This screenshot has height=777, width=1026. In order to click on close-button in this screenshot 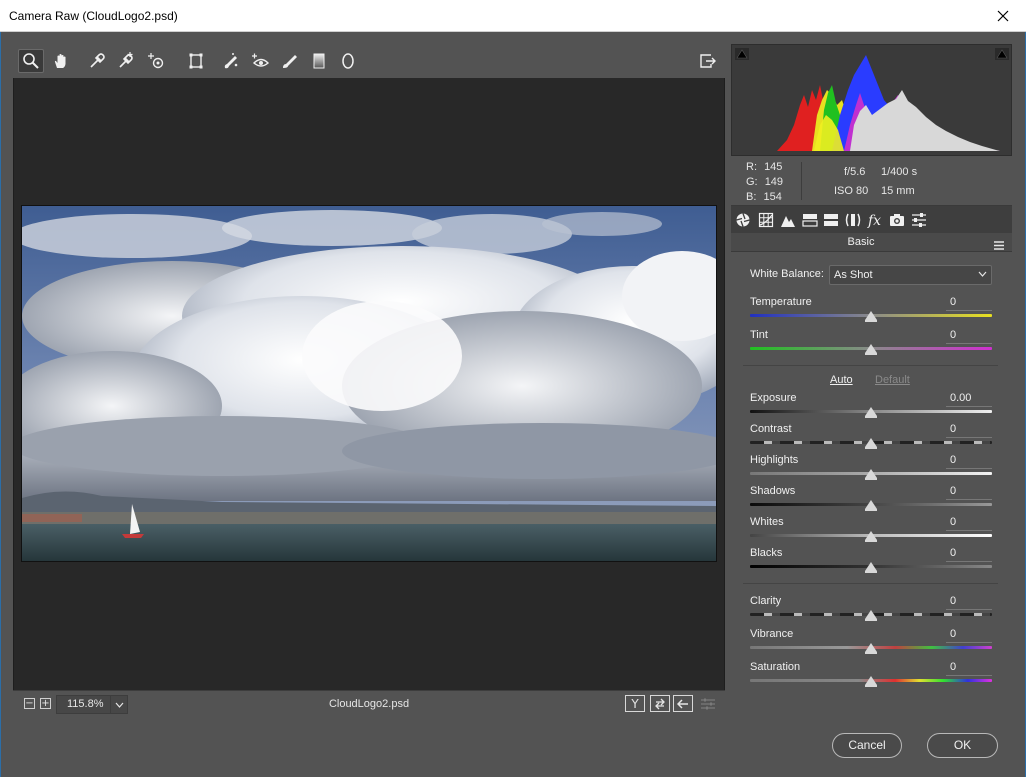, I will do `click(1003, 15)`.